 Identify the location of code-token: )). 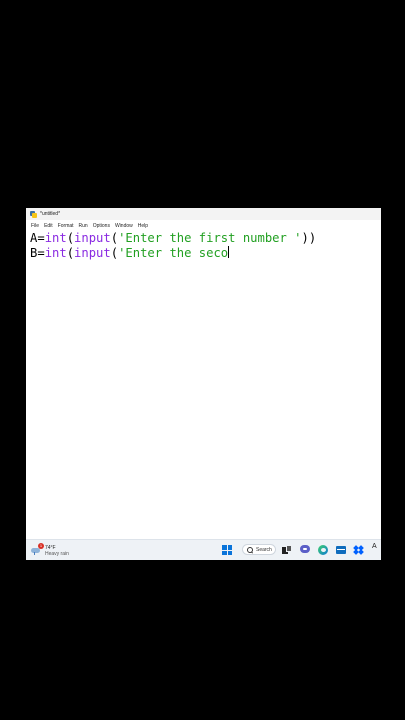
(309, 238).